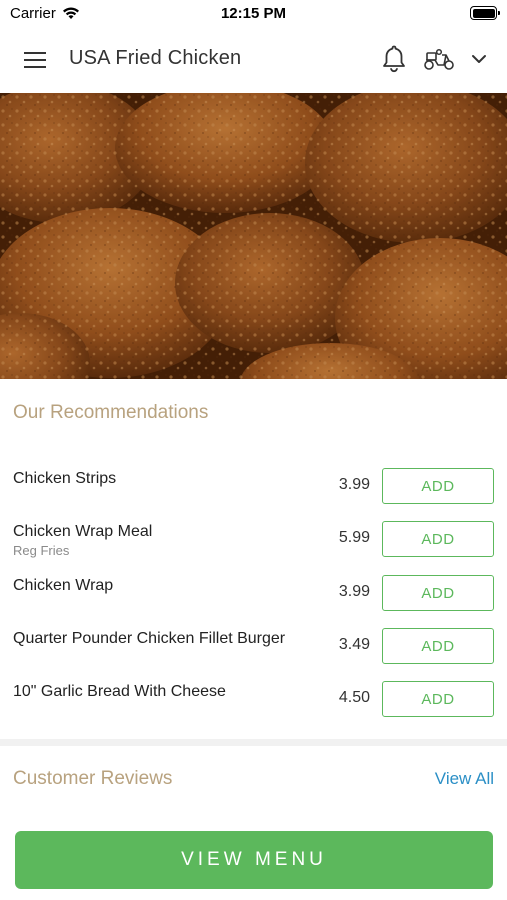  Describe the element at coordinates (394, 58) in the screenshot. I see `bell-icon` at that location.